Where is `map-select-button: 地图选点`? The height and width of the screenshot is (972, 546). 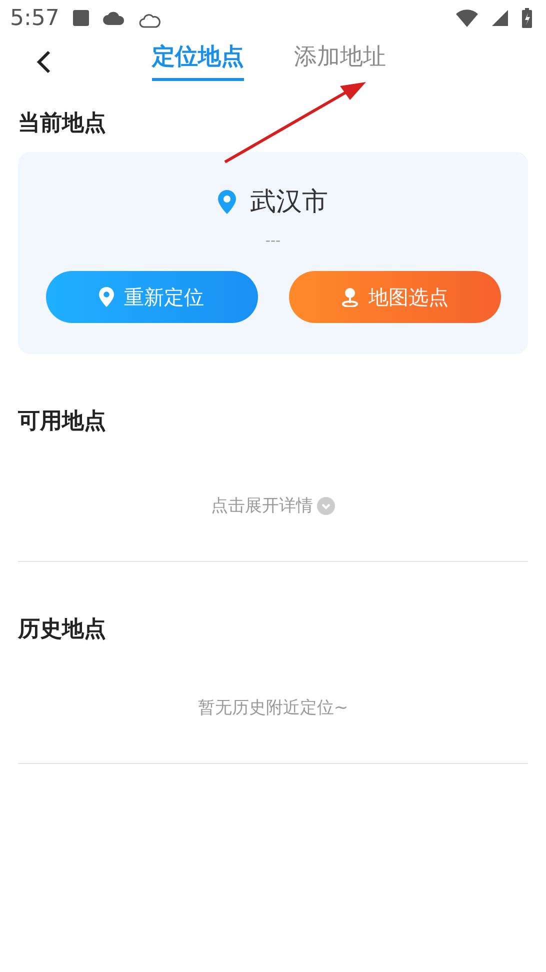
map-select-button: 地图选点 is located at coordinates (394, 297).